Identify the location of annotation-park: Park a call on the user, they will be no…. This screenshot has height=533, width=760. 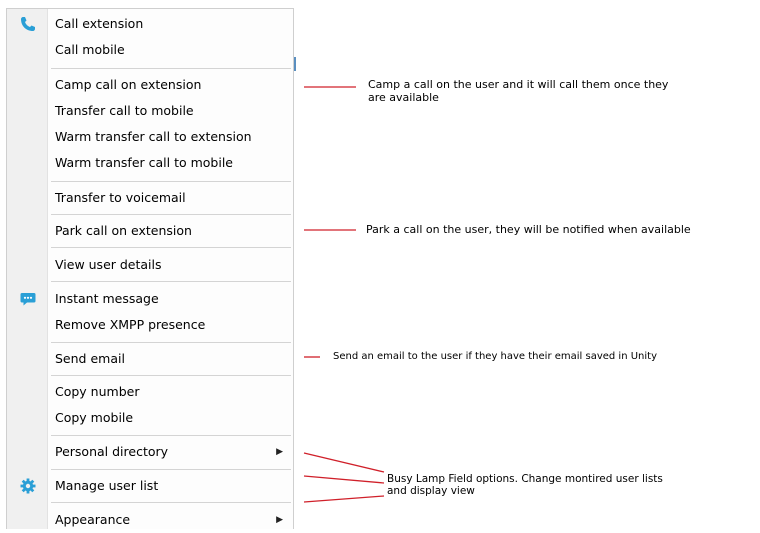
(528, 229).